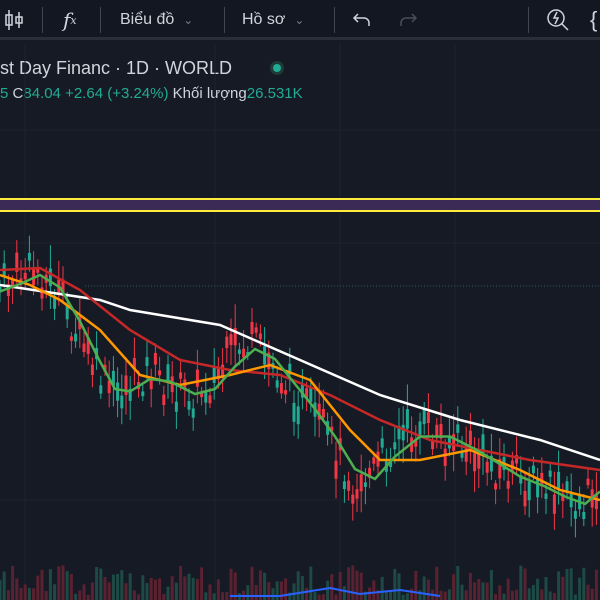 The height and width of the screenshot is (600, 600). Describe the element at coordinates (558, 20) in the screenshot. I see `quick-search-icon` at that location.